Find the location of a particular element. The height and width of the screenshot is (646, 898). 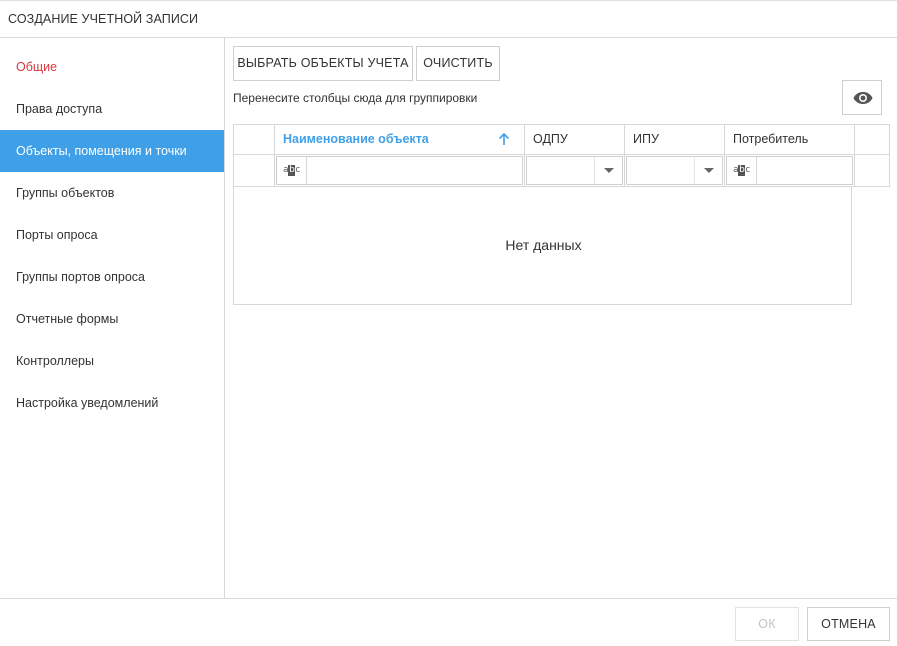

column-header-ipu: ИПУ is located at coordinates (674, 140).